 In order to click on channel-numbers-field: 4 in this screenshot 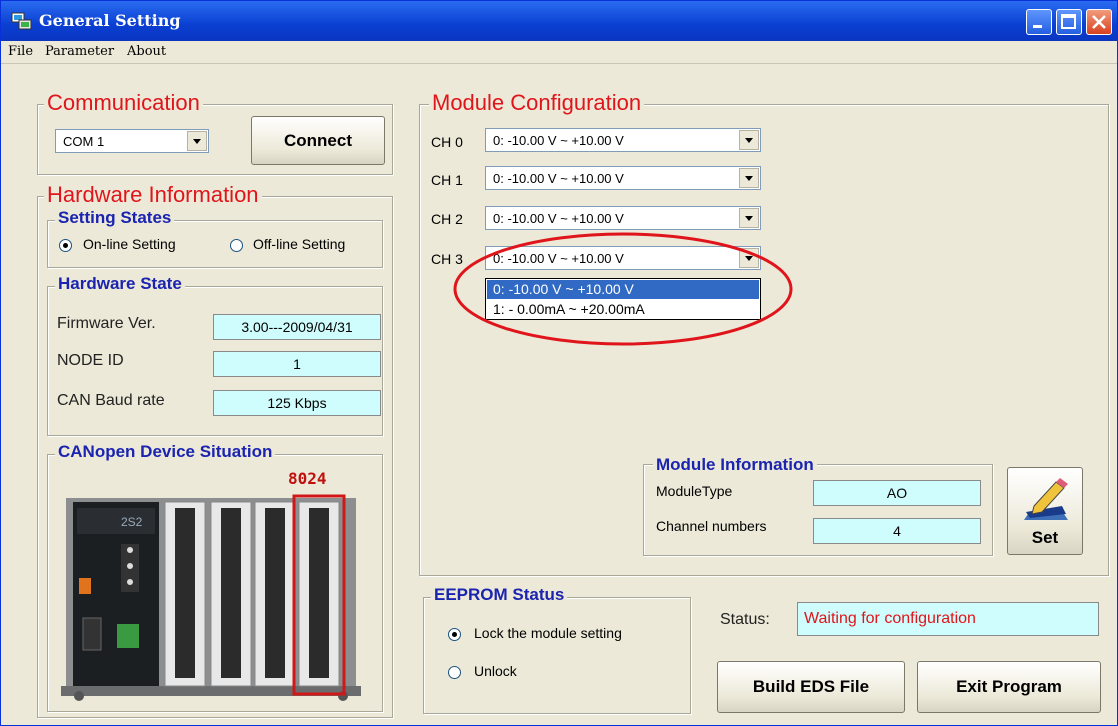, I will do `click(897, 531)`.